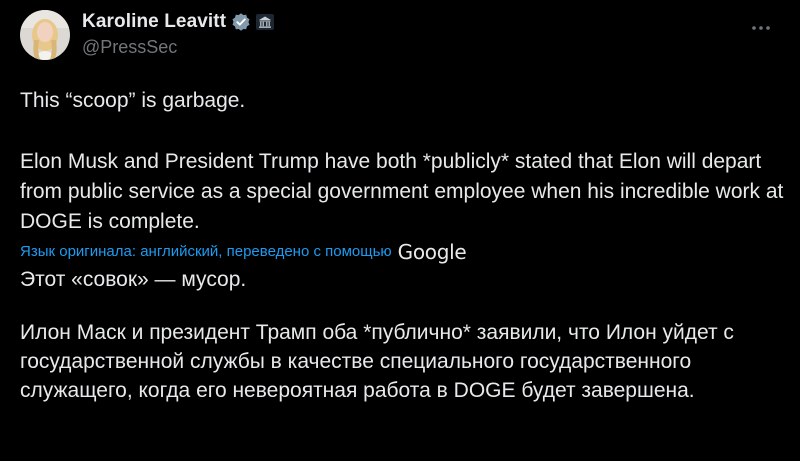 The image size is (800, 461). I want to click on tweet-text-line-1: This “scoop” is garbage., so click(133, 100).